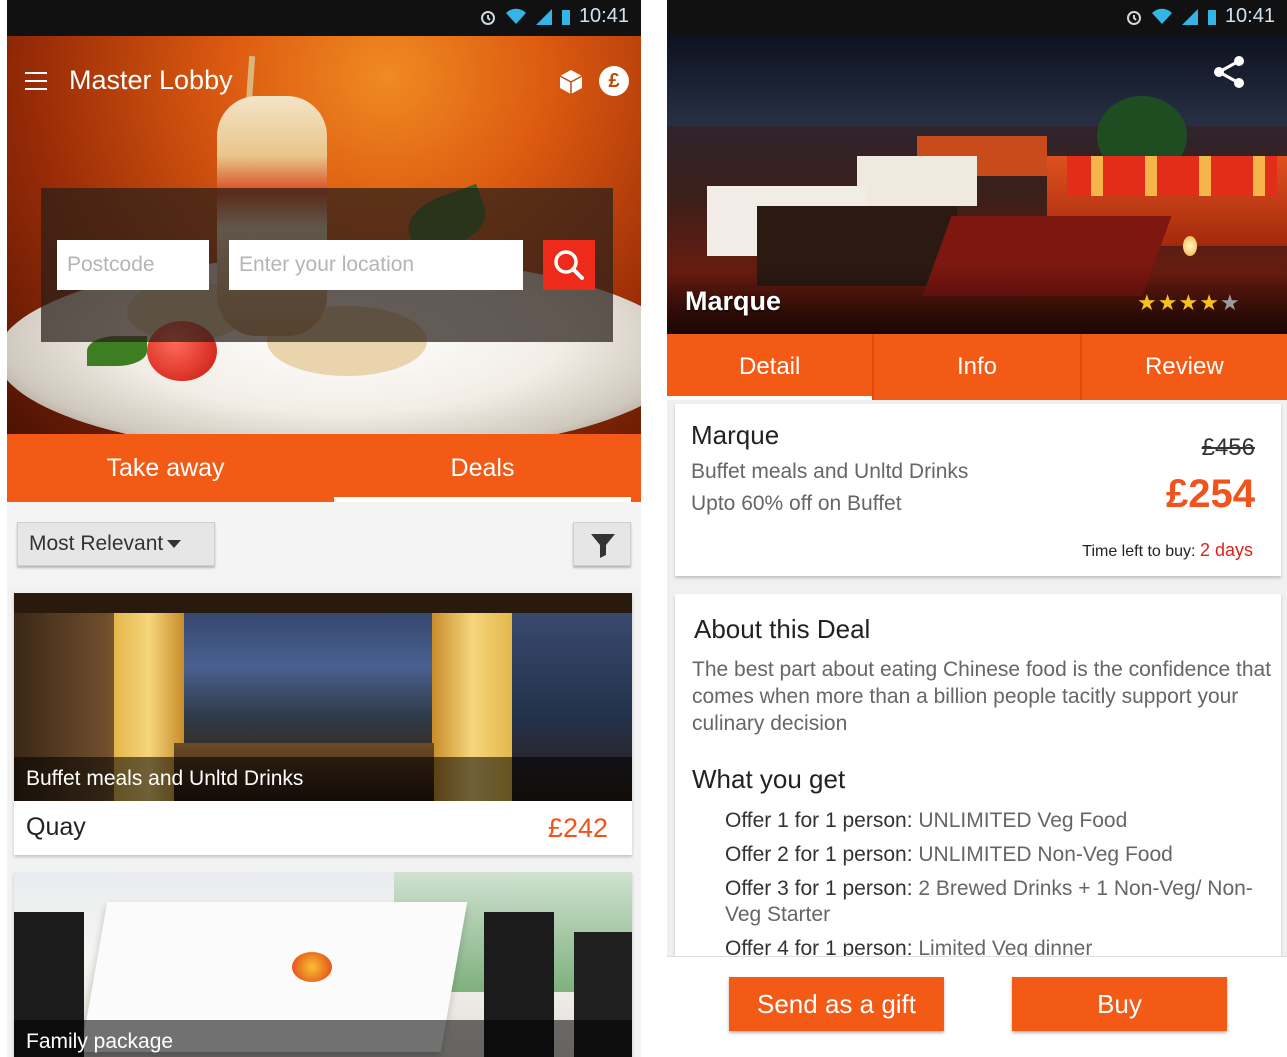 The image size is (1287, 1057). I want to click on time-left: Time left to buy: 2 days, so click(1167, 550).